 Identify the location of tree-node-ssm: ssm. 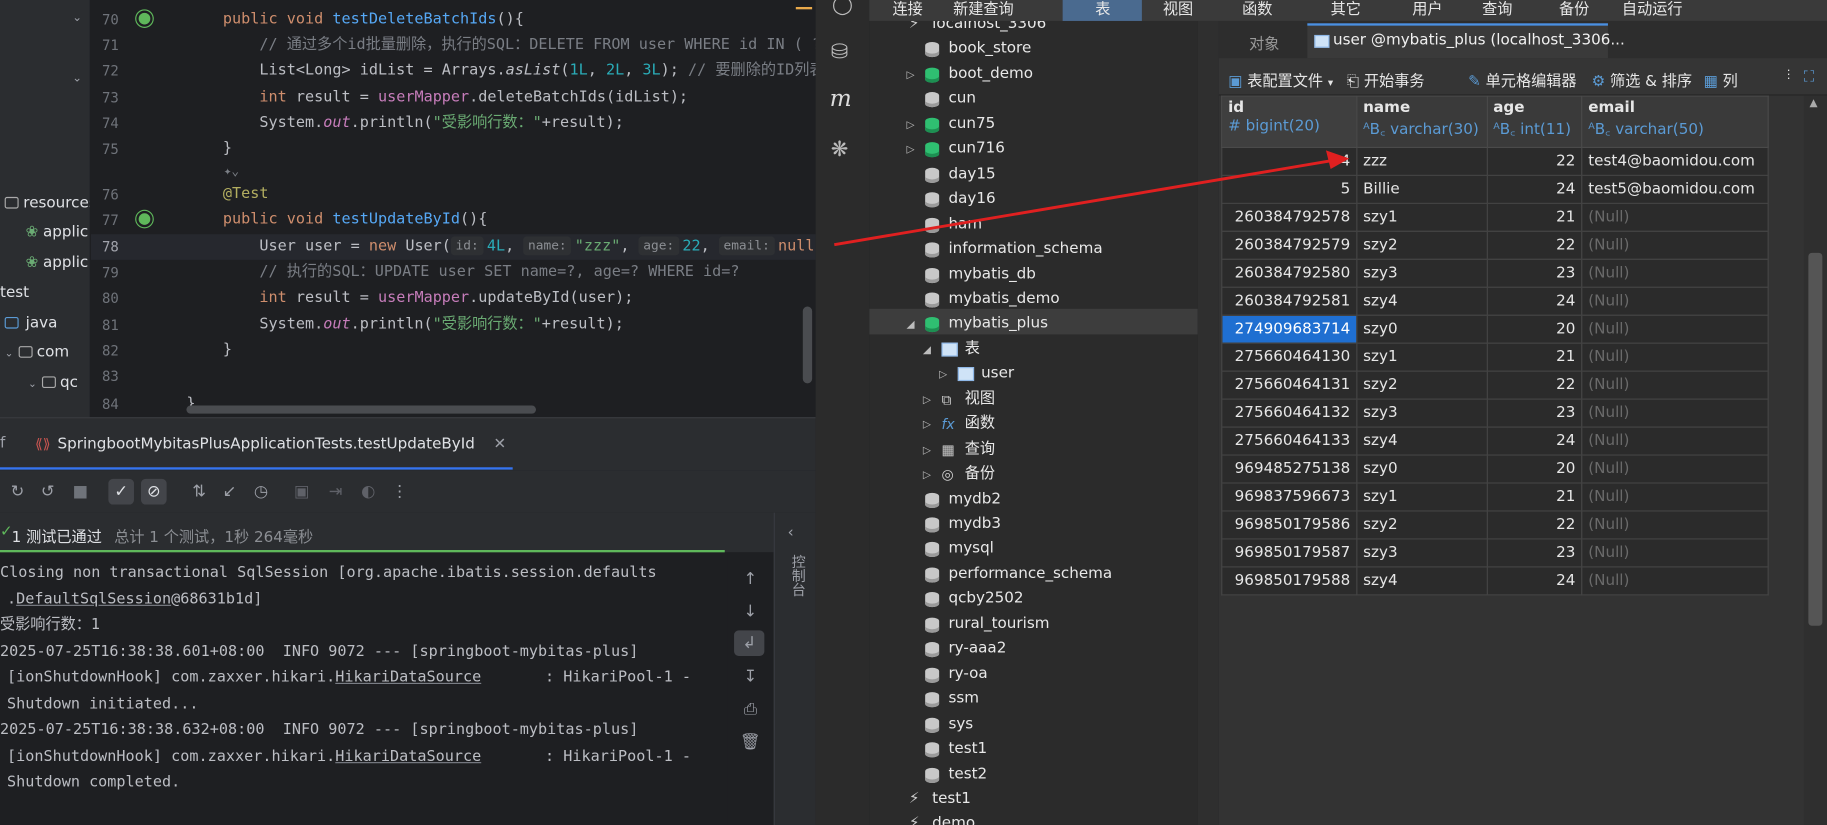
(1033, 699).